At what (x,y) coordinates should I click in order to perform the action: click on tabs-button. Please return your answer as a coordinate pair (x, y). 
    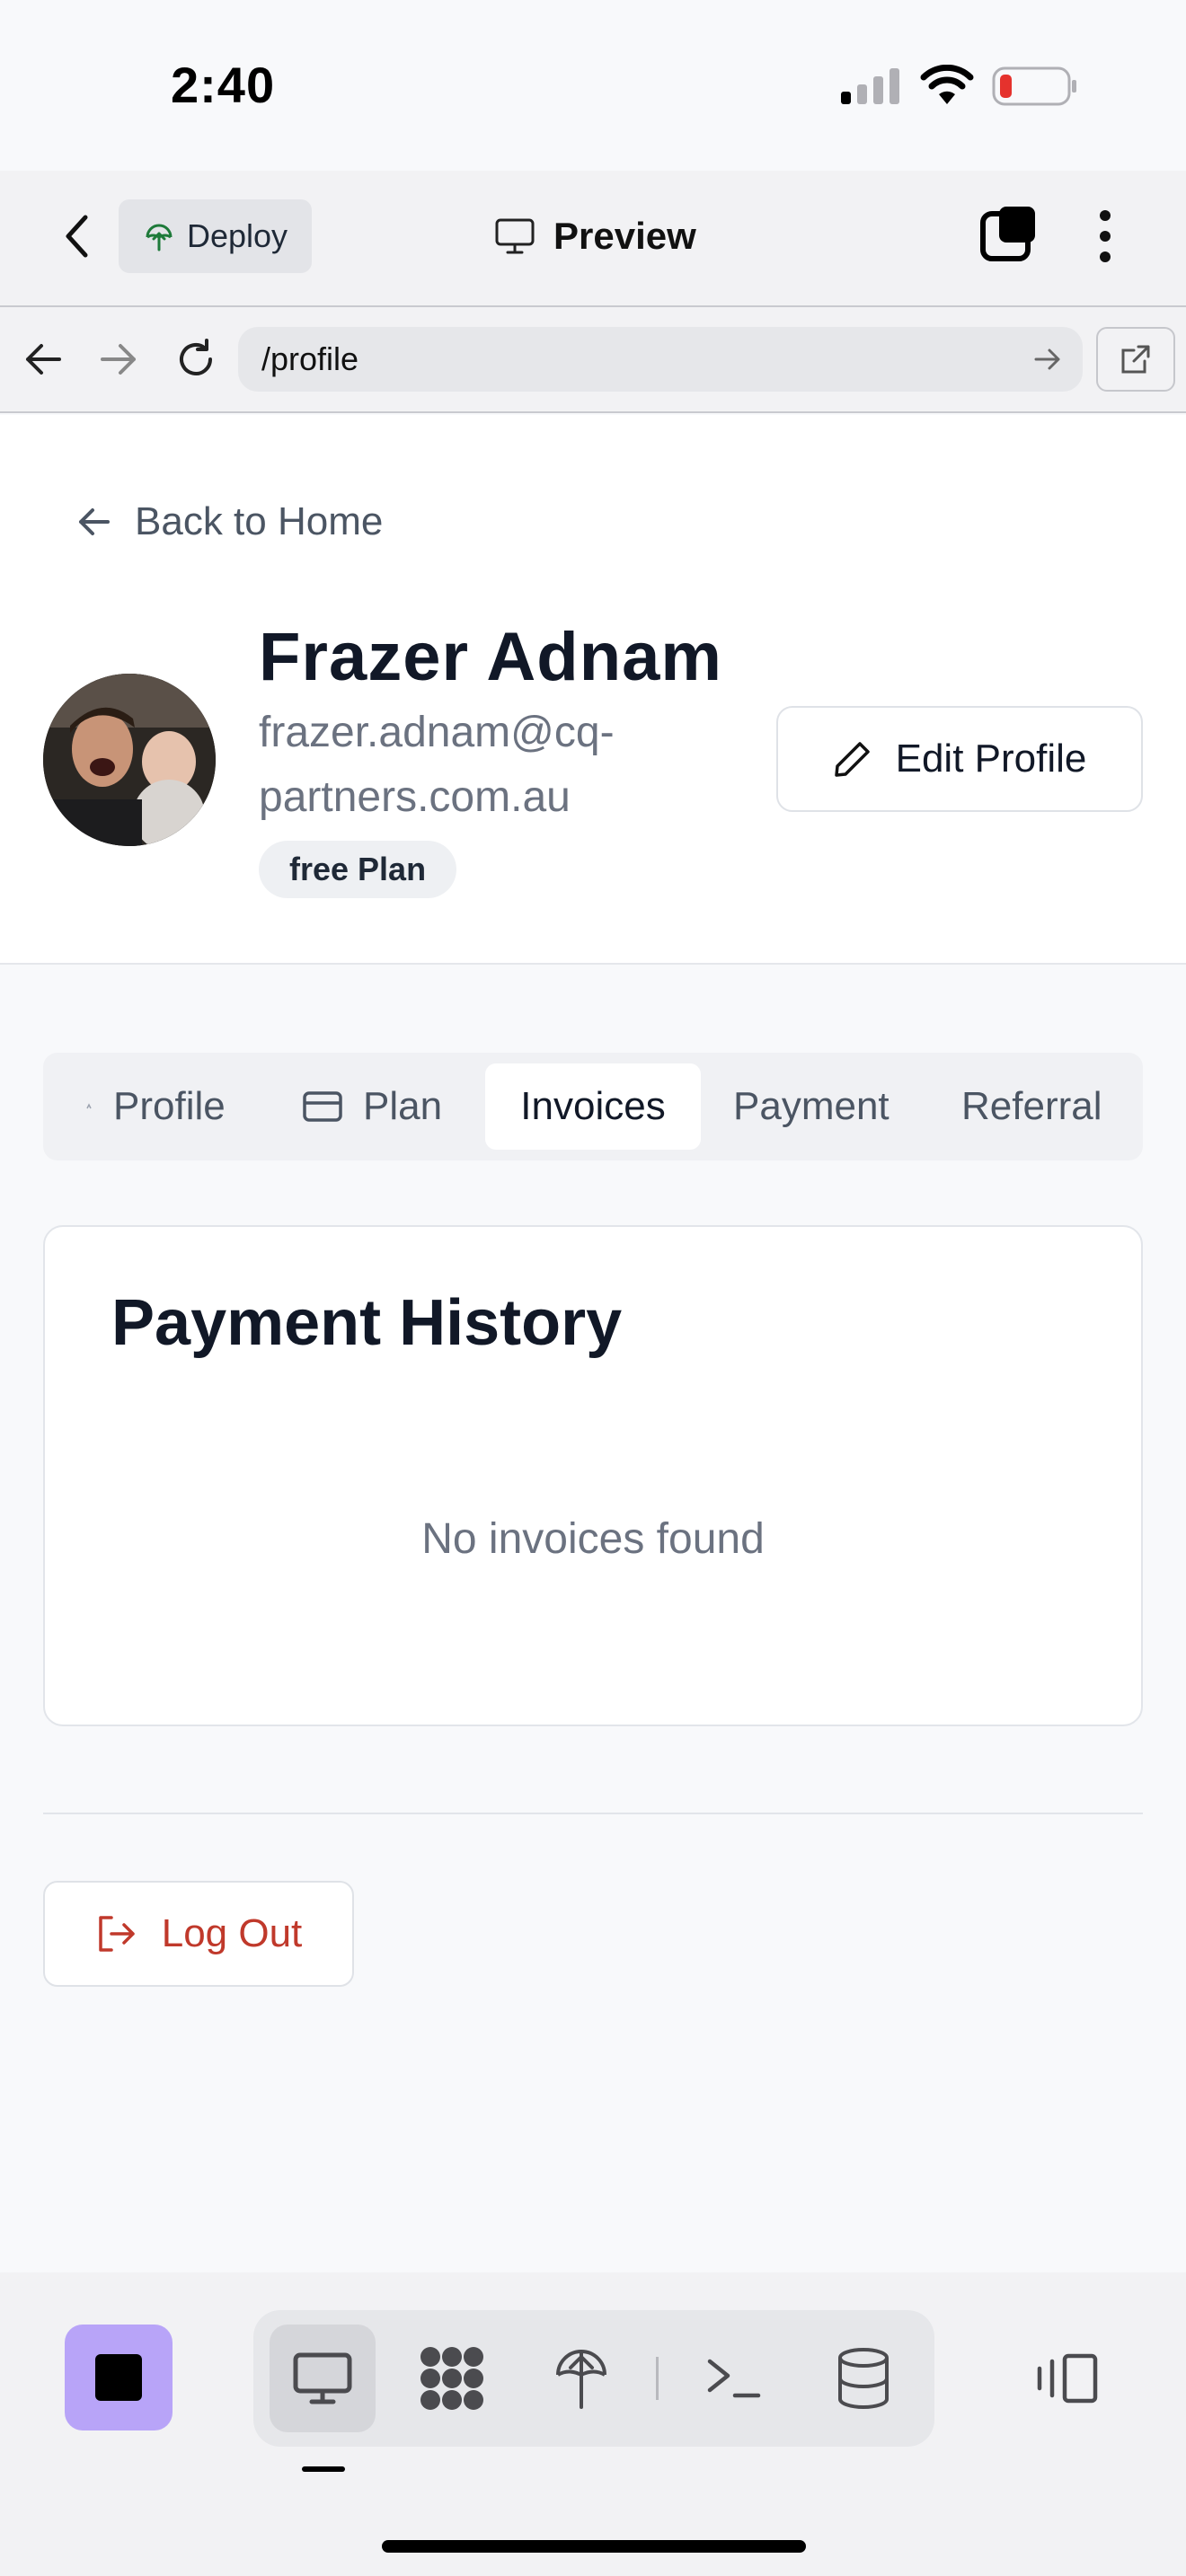
    Looking at the image, I should click on (1010, 236).